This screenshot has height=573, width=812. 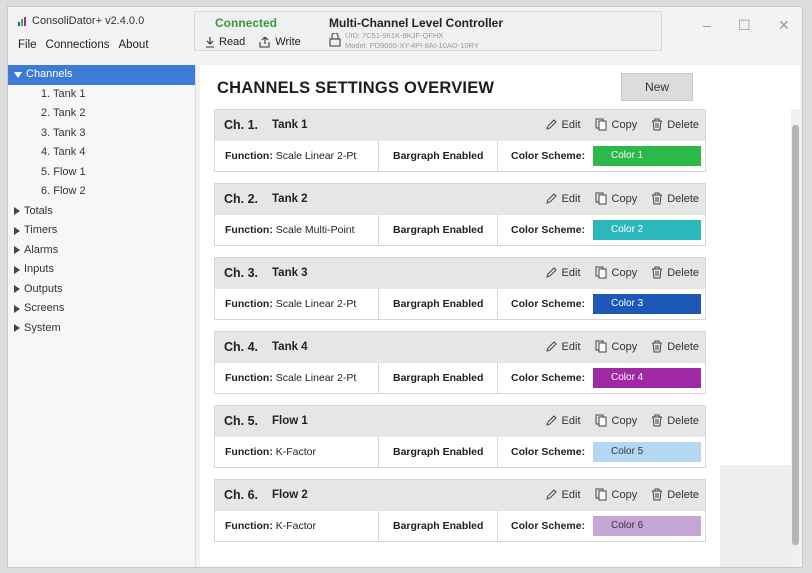 What do you see at coordinates (101, 329) in the screenshot?
I see `sidebar-item-system: System` at bounding box center [101, 329].